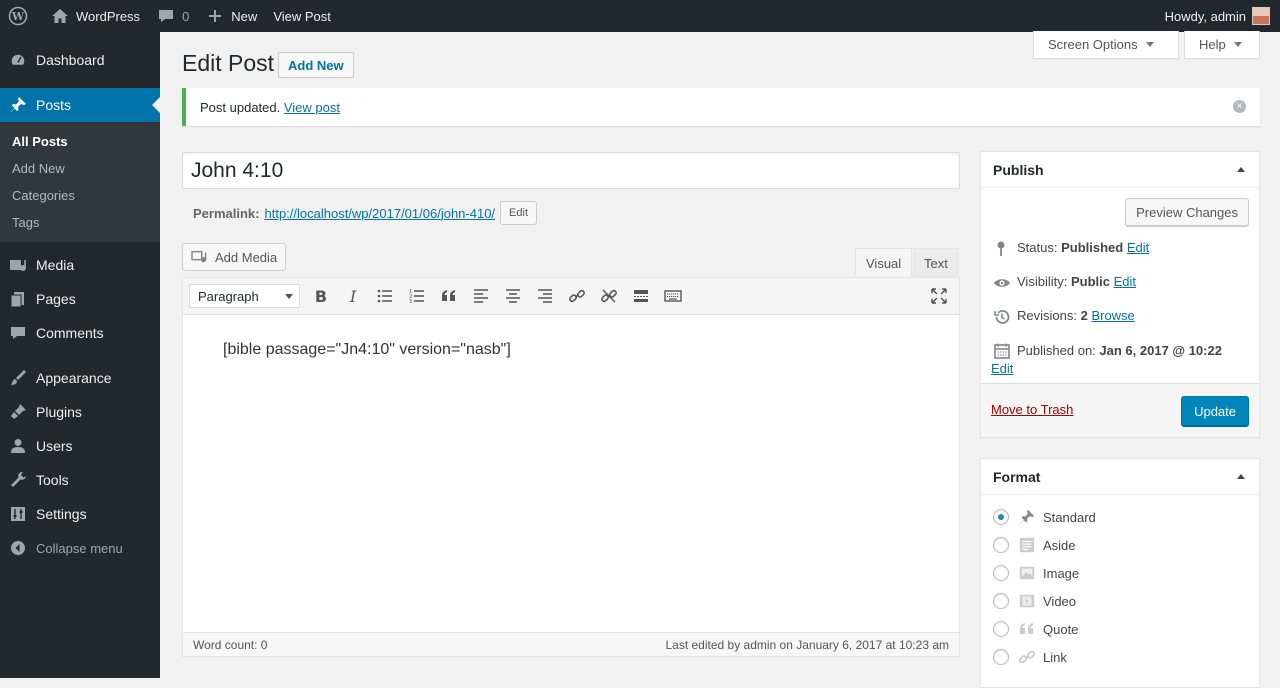 This screenshot has width=1280, height=688. What do you see at coordinates (80, 60) in the screenshot?
I see `menu-dashboard: Dashboard` at bounding box center [80, 60].